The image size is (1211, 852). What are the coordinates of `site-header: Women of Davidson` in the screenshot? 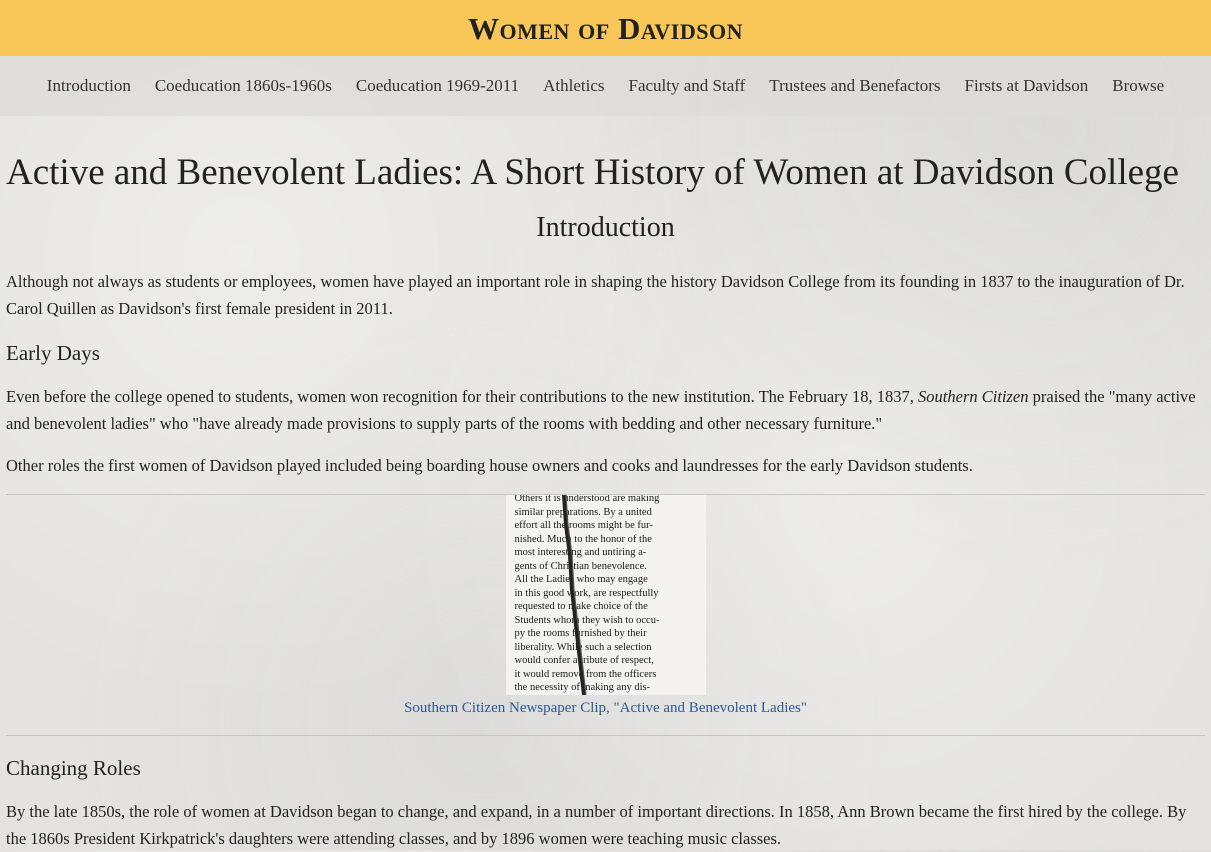 It's located at (605, 28).